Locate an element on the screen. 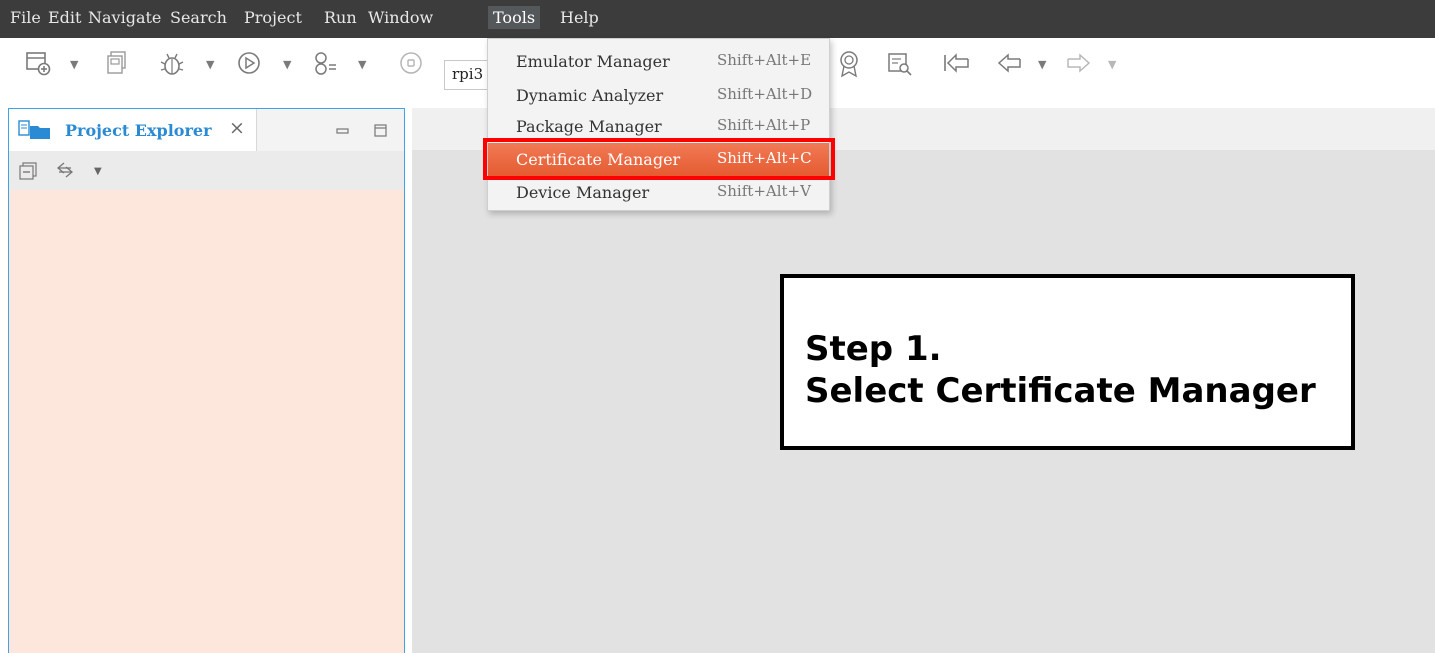 The image size is (1435, 653). menu-item-shortcut: Shift+Alt+P is located at coordinates (764, 125).